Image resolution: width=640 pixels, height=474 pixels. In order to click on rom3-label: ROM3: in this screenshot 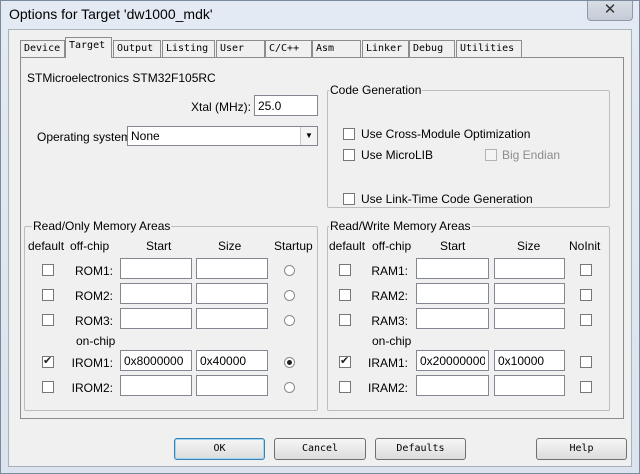, I will do `click(94, 321)`.